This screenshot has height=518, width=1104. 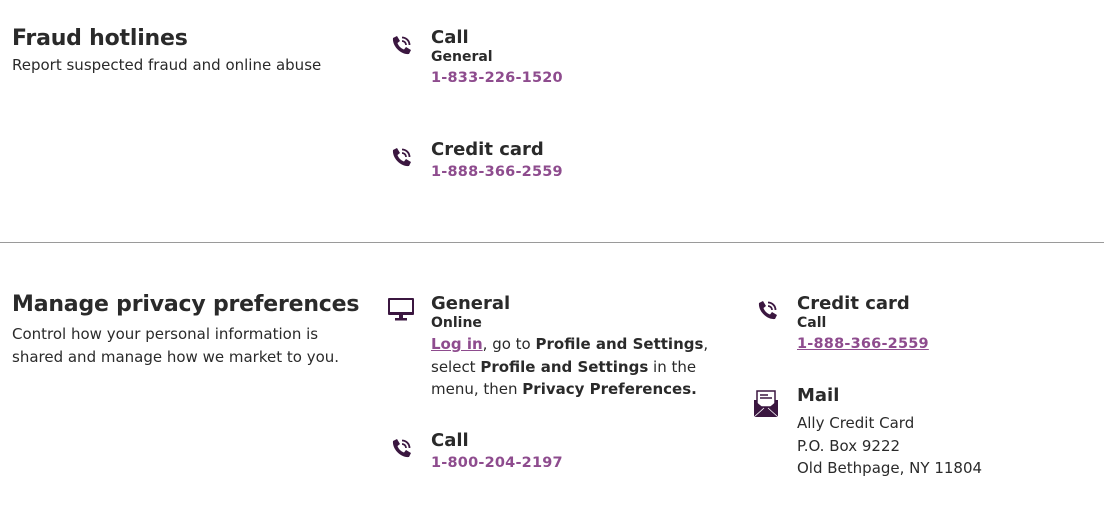 What do you see at coordinates (462, 57) in the screenshot?
I see `fraud-call-subtitle: General` at bounding box center [462, 57].